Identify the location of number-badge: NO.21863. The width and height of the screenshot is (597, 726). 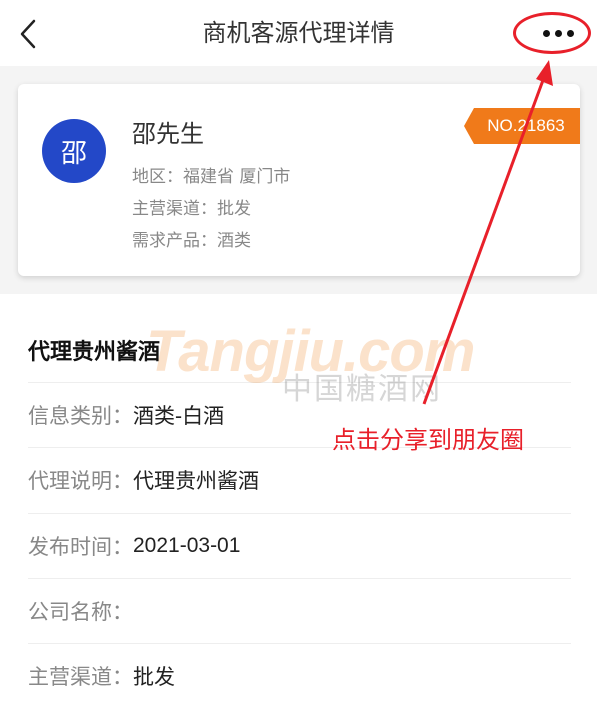
(522, 126).